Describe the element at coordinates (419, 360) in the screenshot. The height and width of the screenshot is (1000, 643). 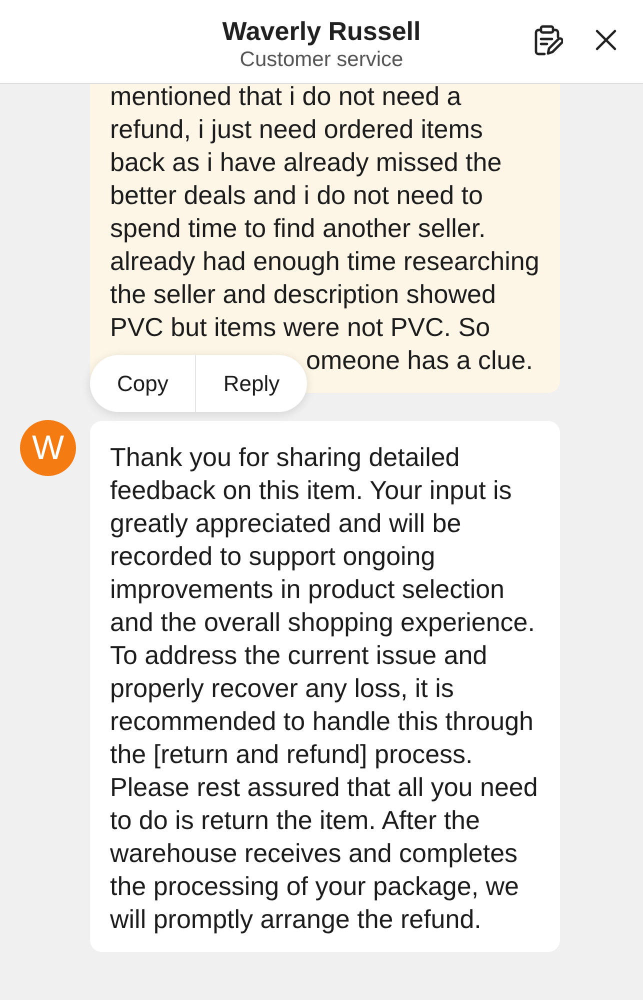
I see `message-text: omeone has a clue.` at that location.